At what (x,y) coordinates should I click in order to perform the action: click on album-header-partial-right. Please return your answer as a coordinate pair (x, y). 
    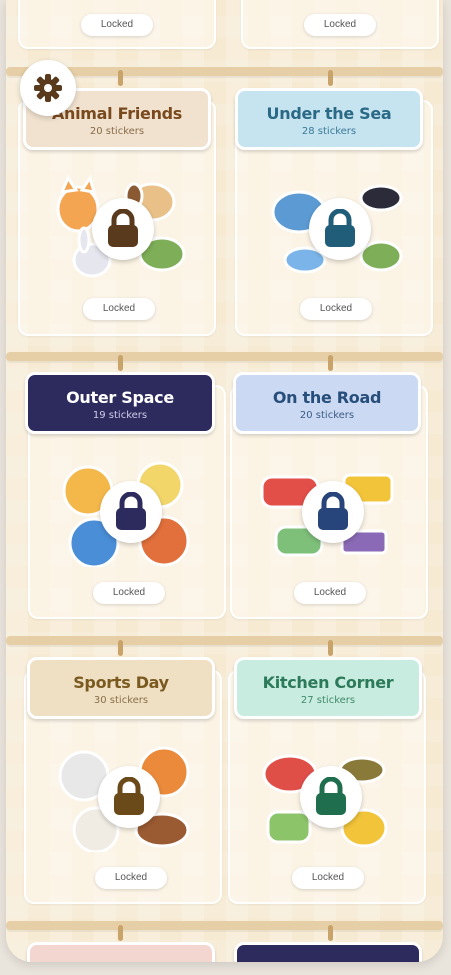
    Looking at the image, I should click on (328, 952).